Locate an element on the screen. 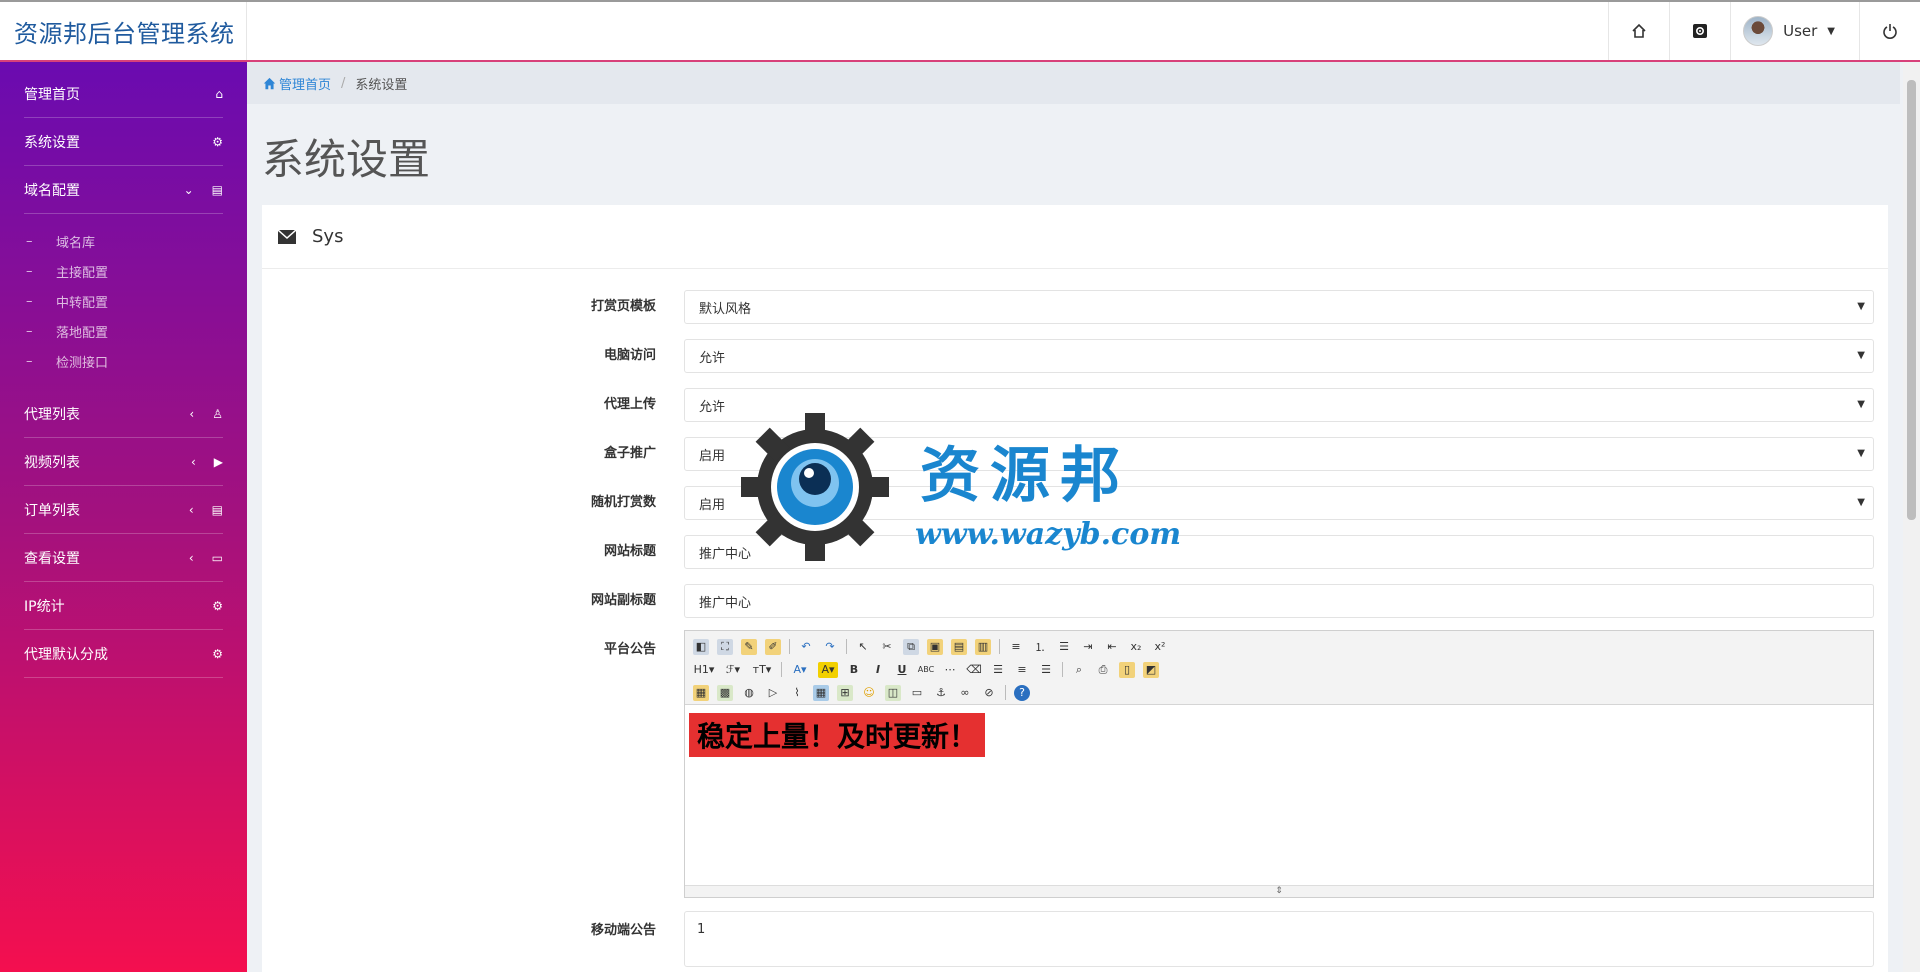 The height and width of the screenshot is (972, 1920). table-icon: ▦ is located at coordinates (821, 692).